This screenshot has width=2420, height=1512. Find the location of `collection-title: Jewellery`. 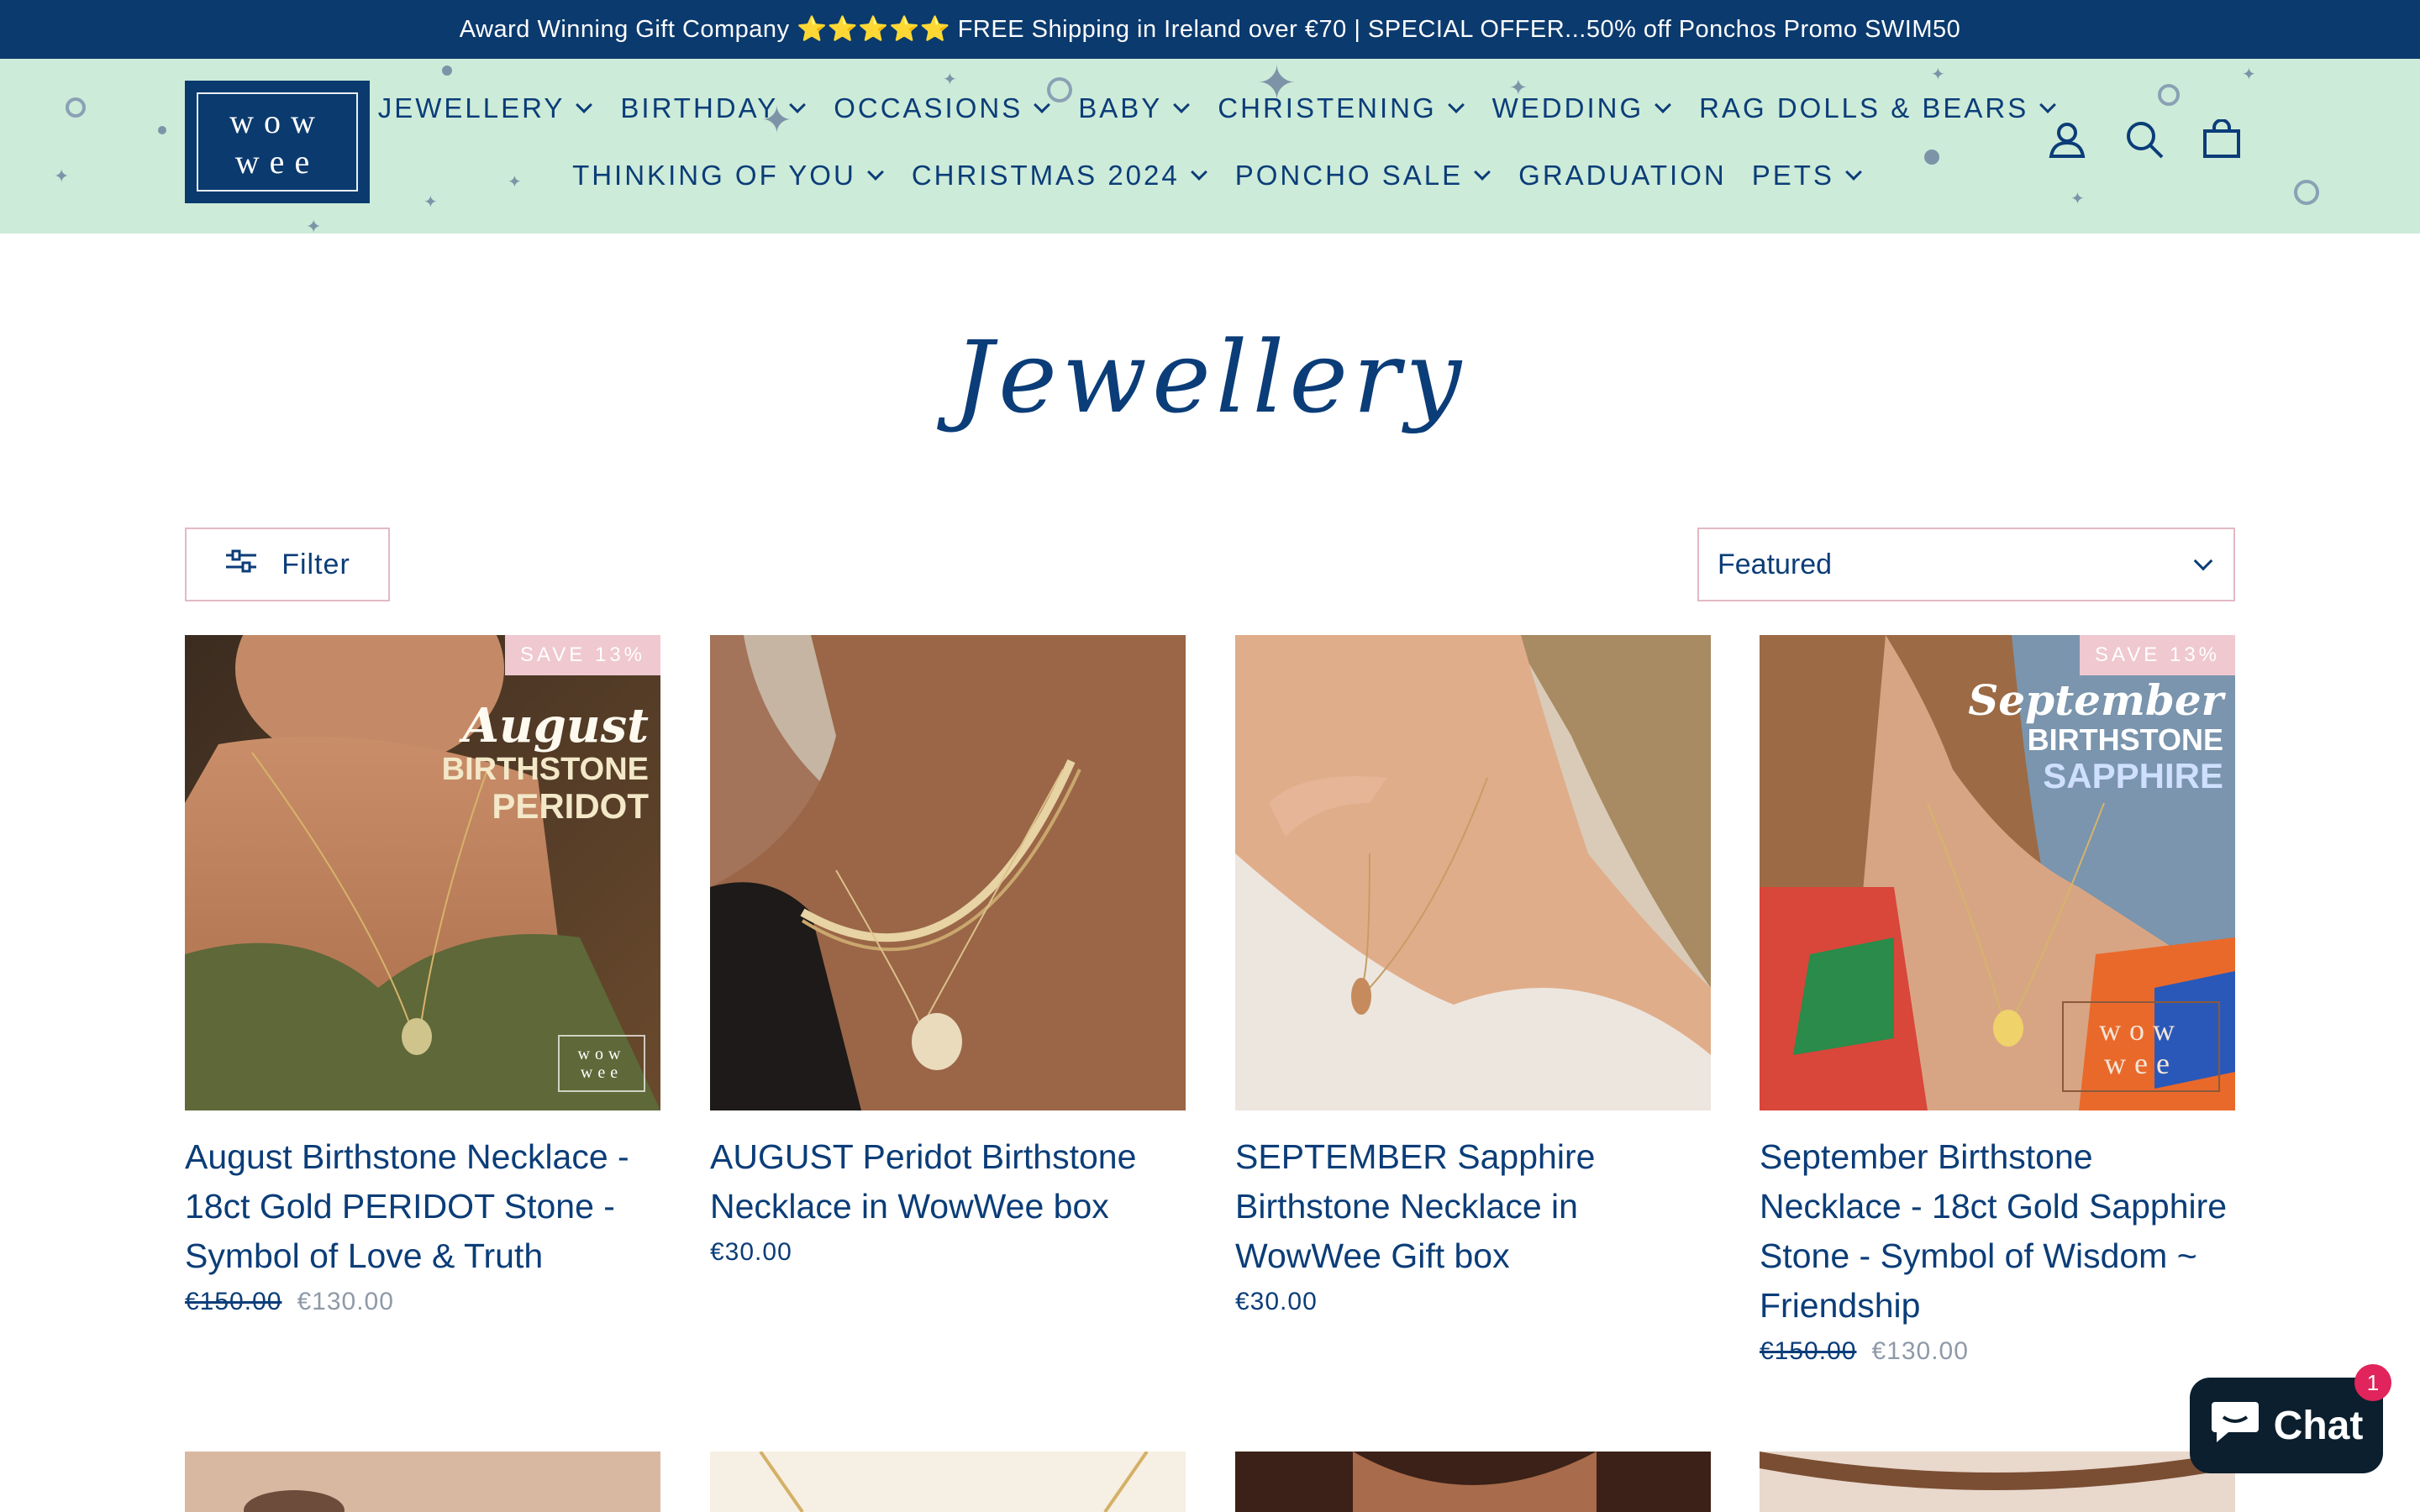

collection-title: Jewellery is located at coordinates (1210, 377).